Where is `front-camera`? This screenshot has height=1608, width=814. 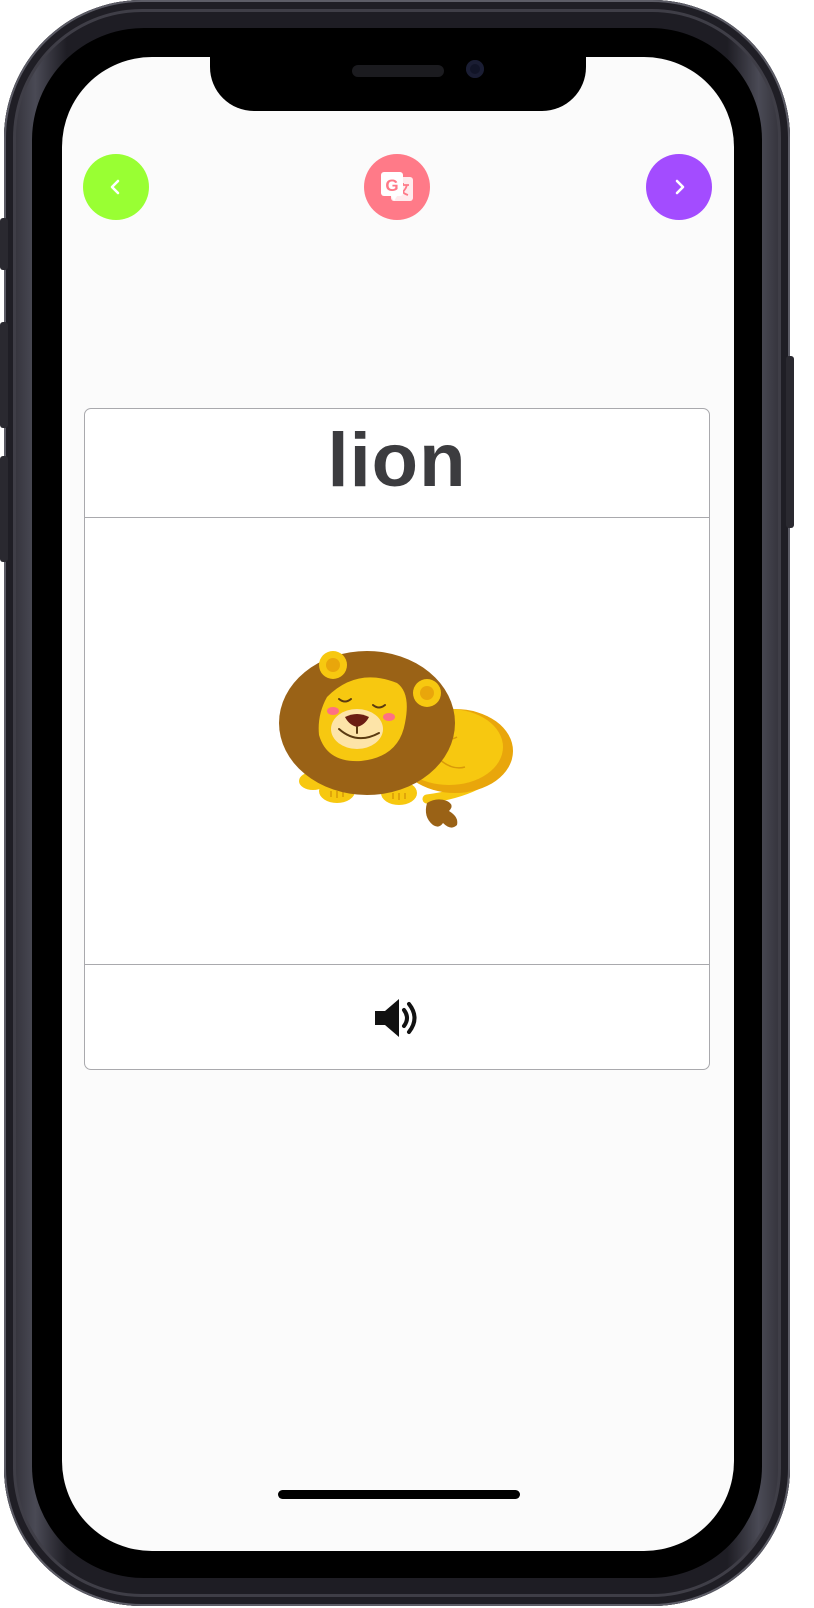
front-camera is located at coordinates (475, 69).